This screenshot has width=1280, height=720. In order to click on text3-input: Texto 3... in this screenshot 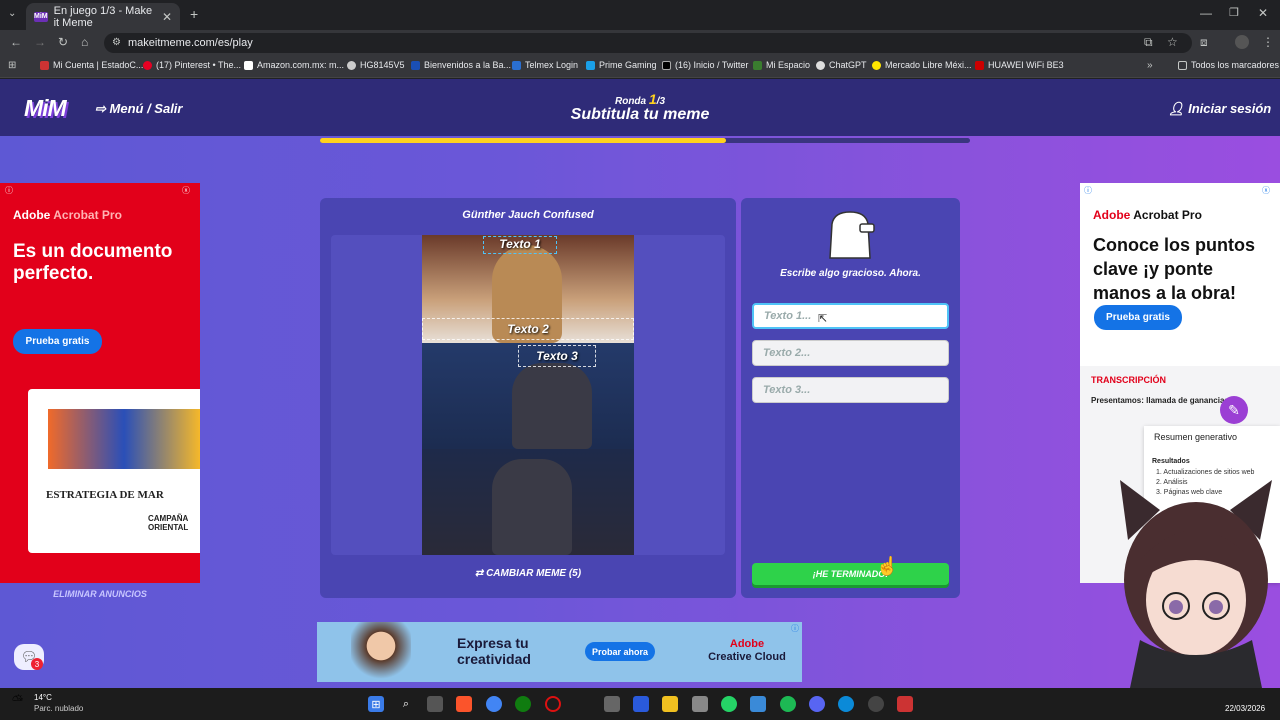, I will do `click(850, 390)`.